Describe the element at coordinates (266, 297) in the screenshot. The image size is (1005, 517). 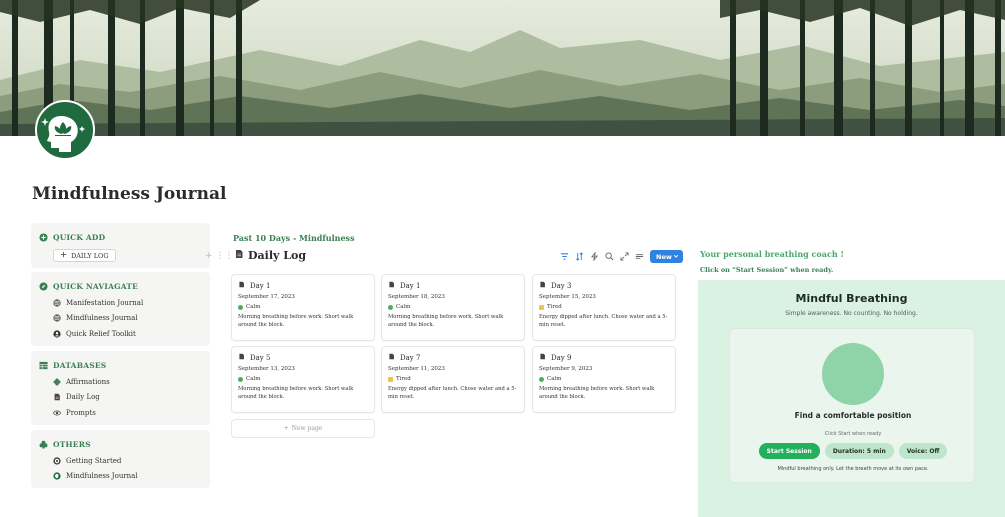
I see `card-date: September 17, 2023` at that location.